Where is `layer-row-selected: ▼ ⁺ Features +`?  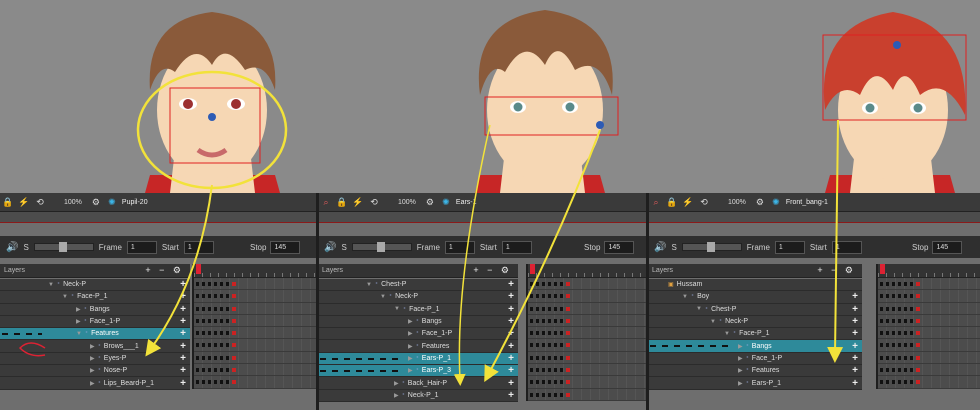 layer-row-selected: ▼ ⁺ Features + is located at coordinates (95, 334).